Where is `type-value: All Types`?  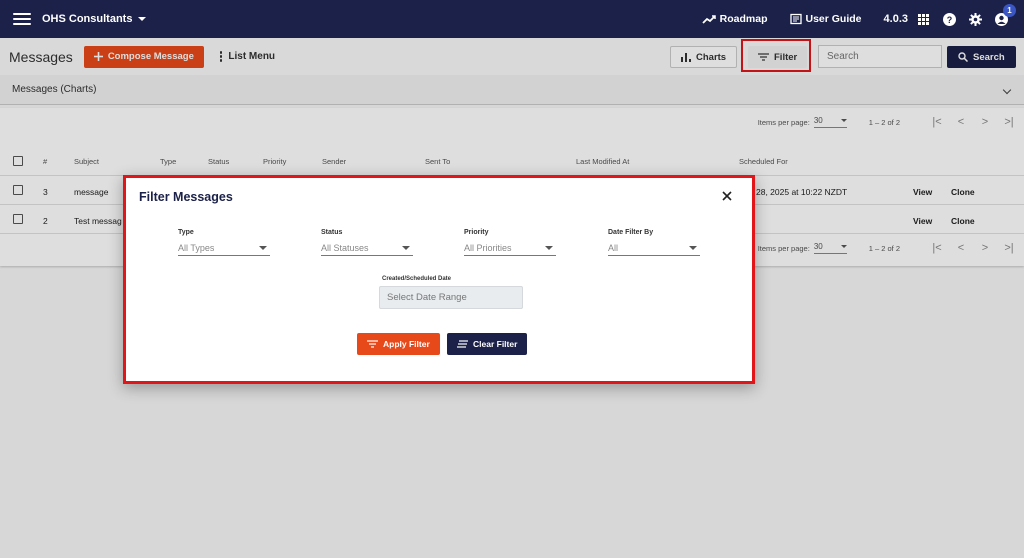
type-value: All Types is located at coordinates (196, 247).